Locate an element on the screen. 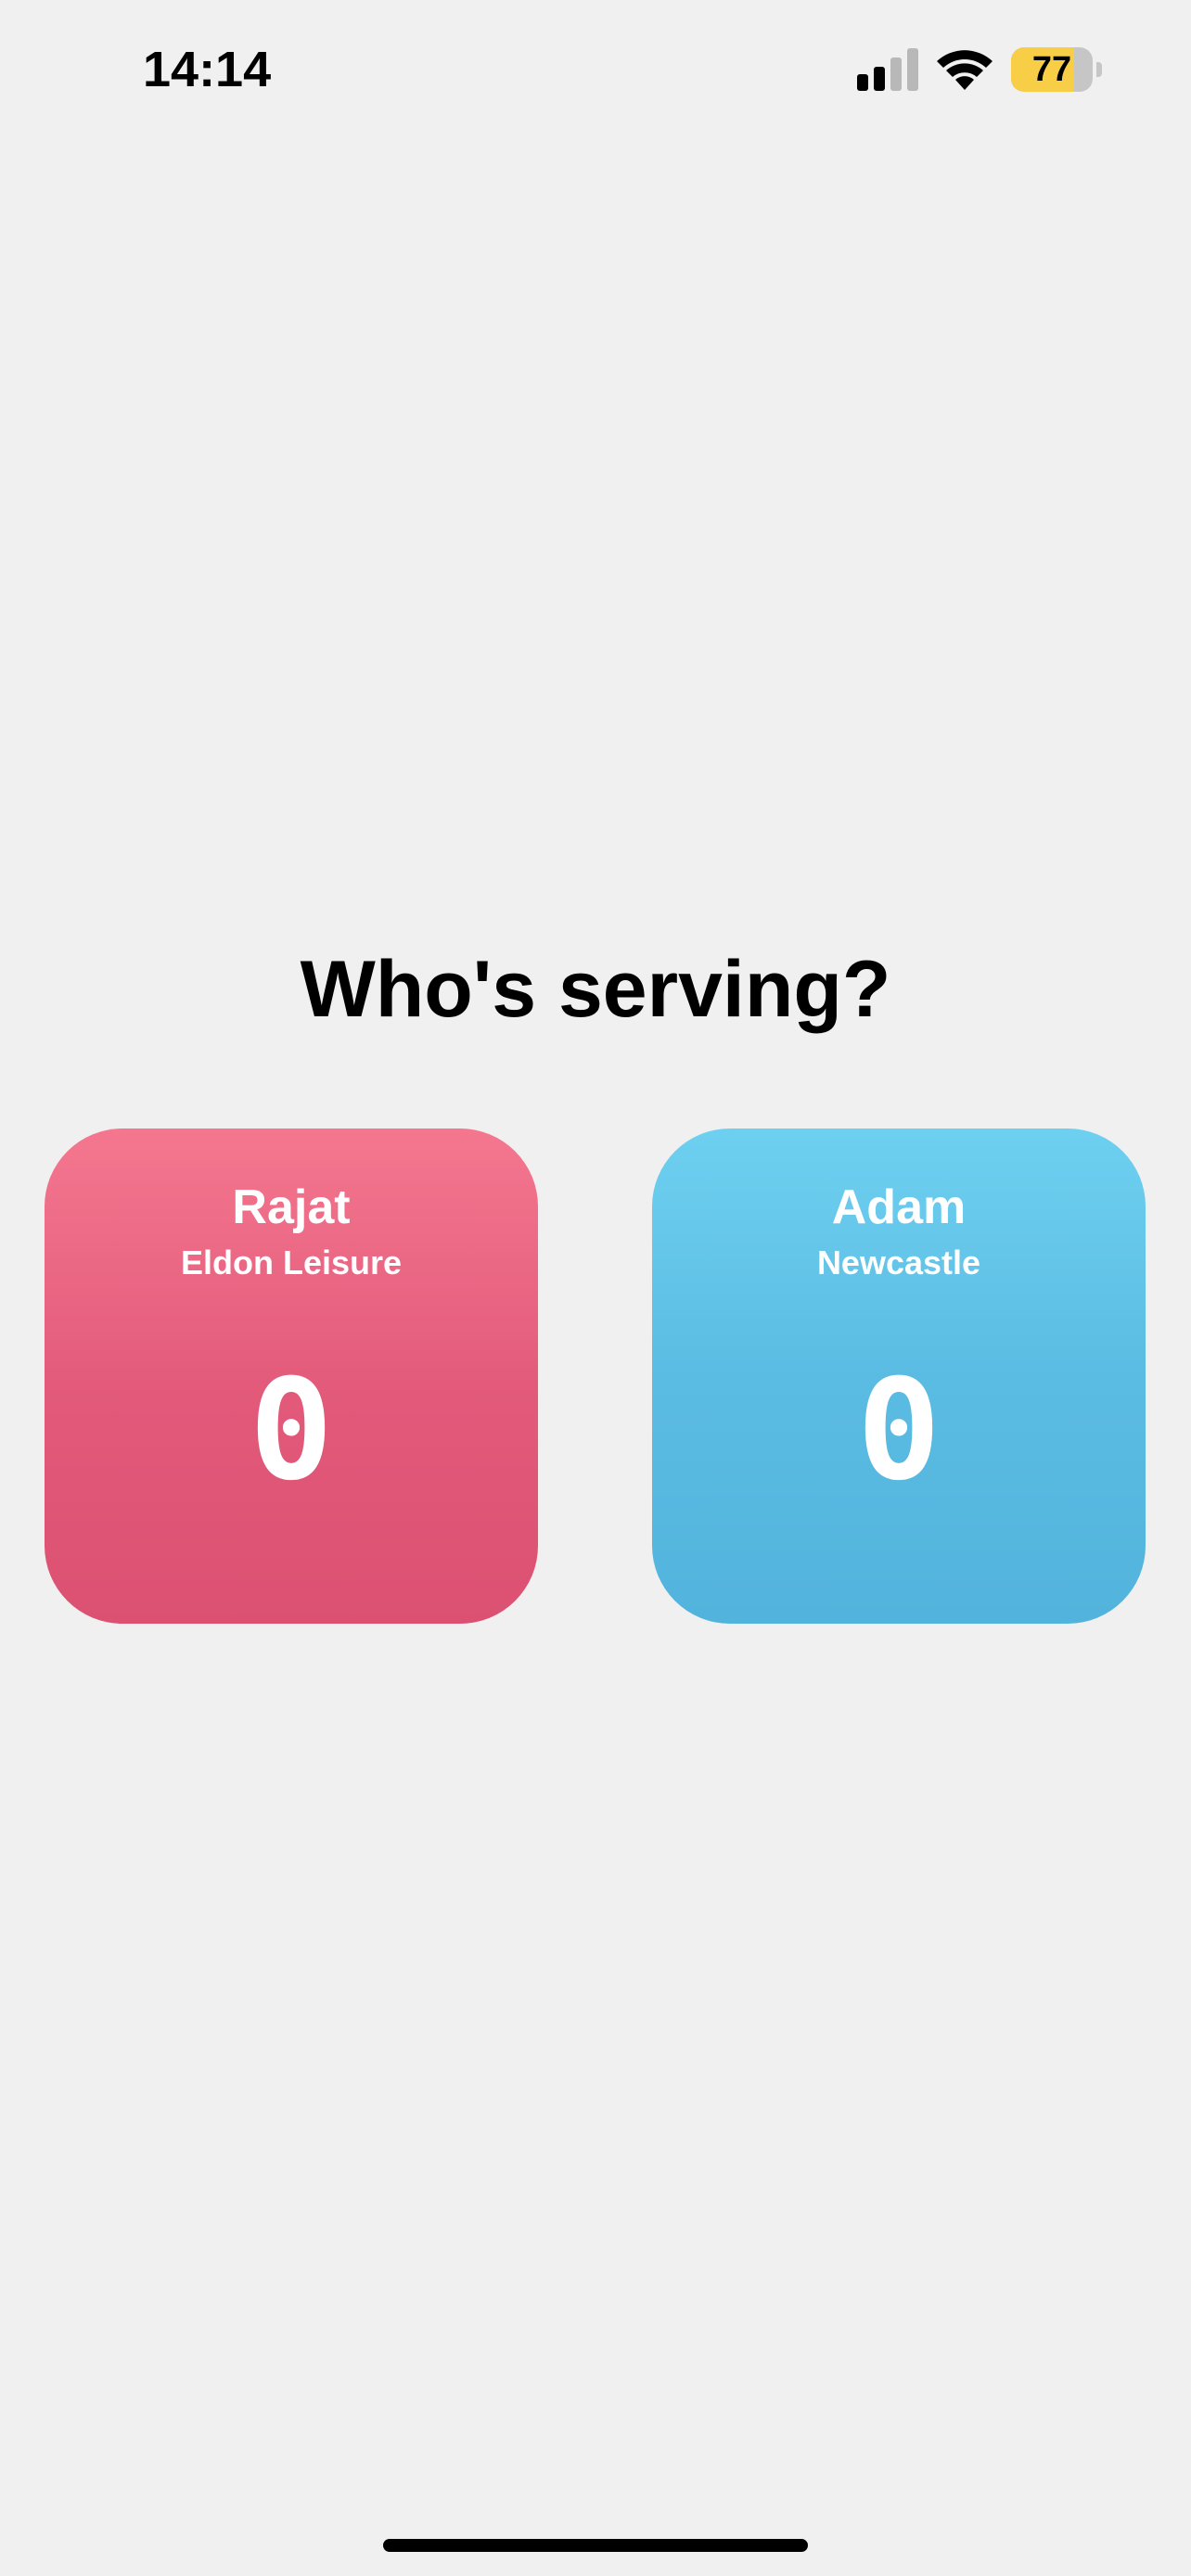 The image size is (1191, 2576). player-card-rajat: Rajat Eldon Leisure 0 is located at coordinates (291, 1377).